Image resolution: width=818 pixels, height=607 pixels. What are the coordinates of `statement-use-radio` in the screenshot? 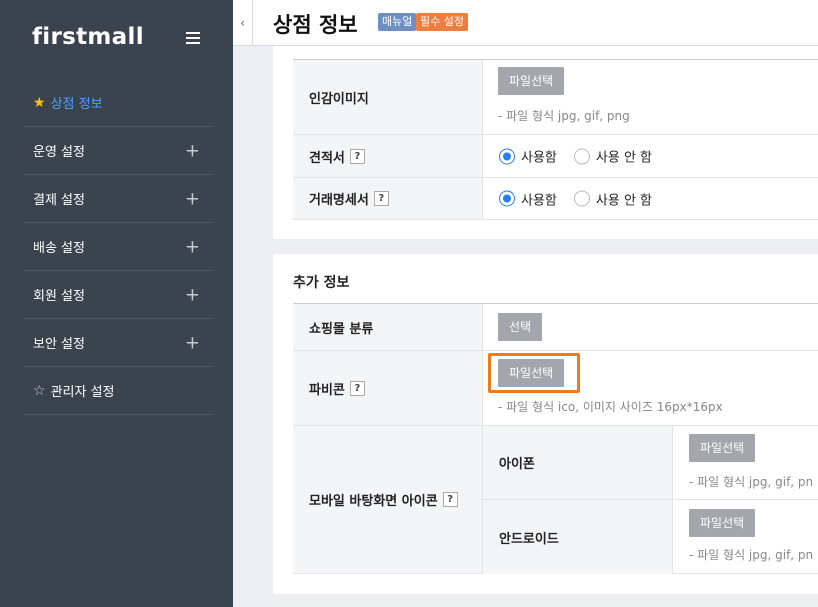 It's located at (507, 198).